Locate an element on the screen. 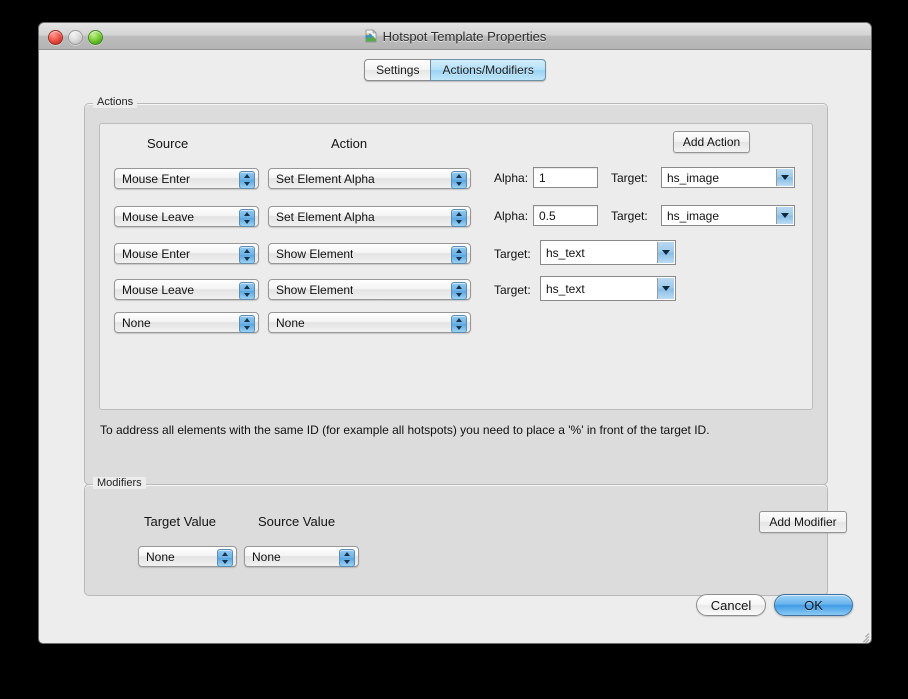  action-row-0-action-value: Set Element Alpha is located at coordinates (325, 178).